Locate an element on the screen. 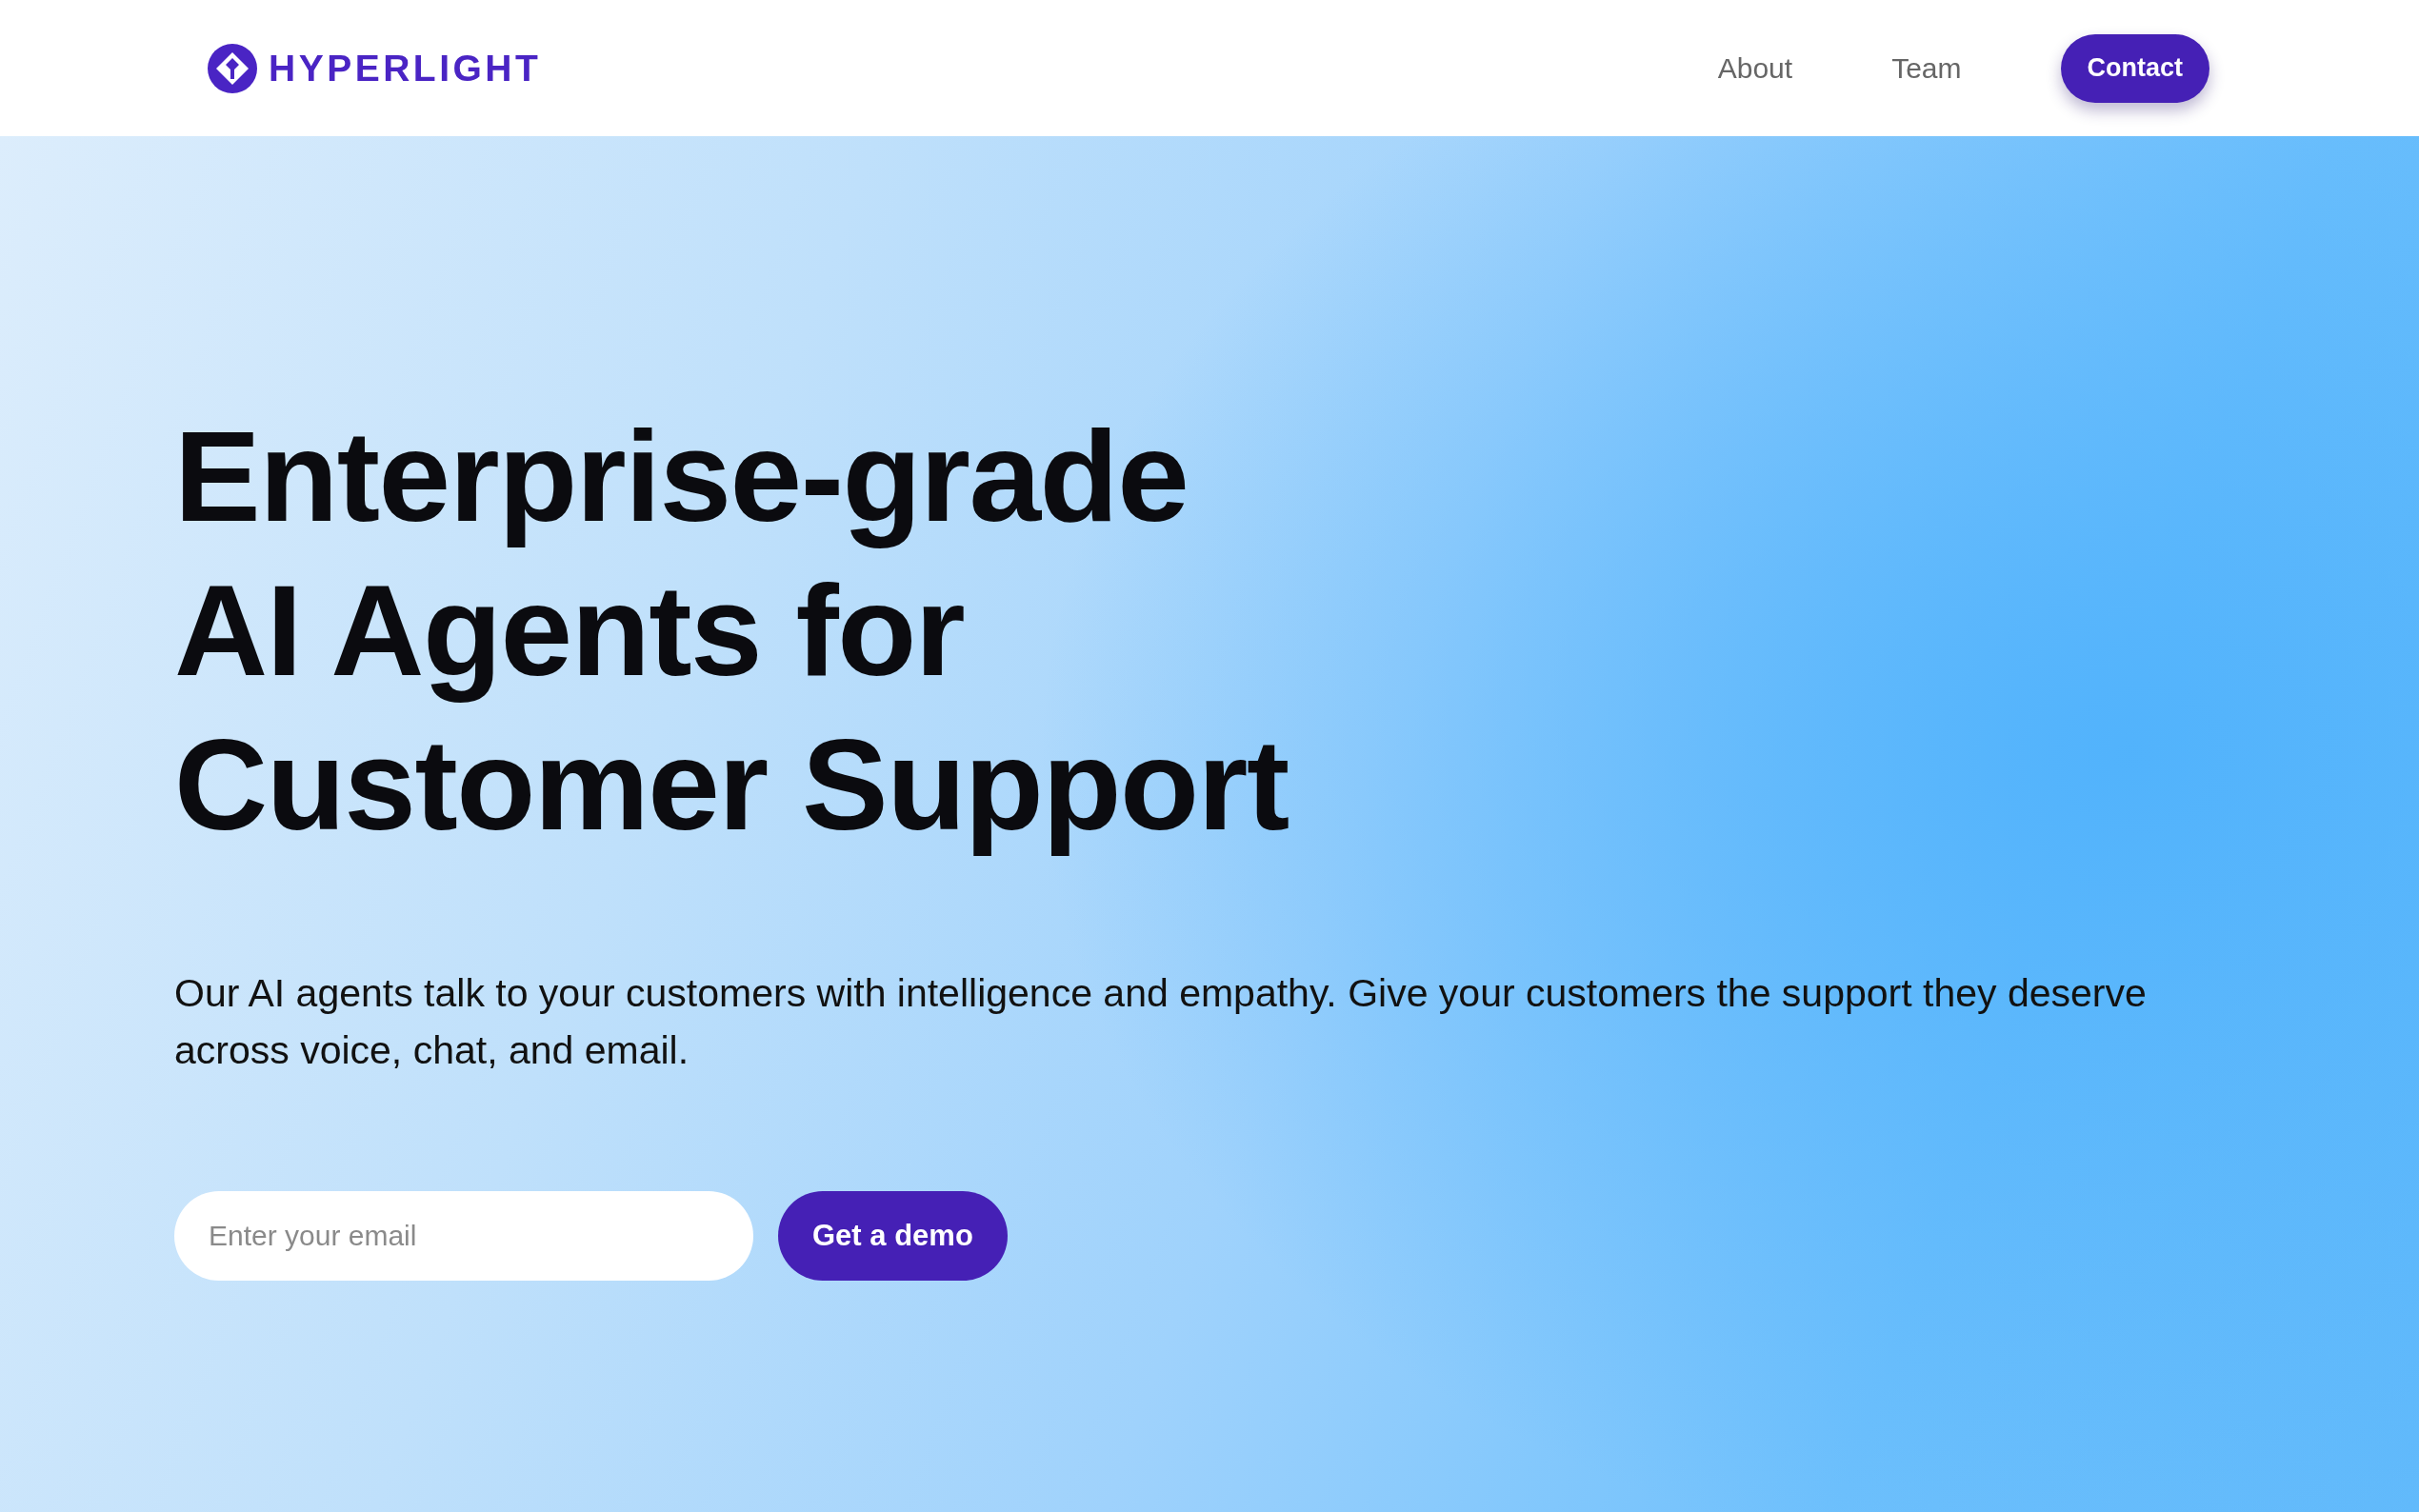 This screenshot has width=2419, height=1512. hero-heading: Enterprise-grade AI Agents for Customer Support is located at coordinates (731, 631).